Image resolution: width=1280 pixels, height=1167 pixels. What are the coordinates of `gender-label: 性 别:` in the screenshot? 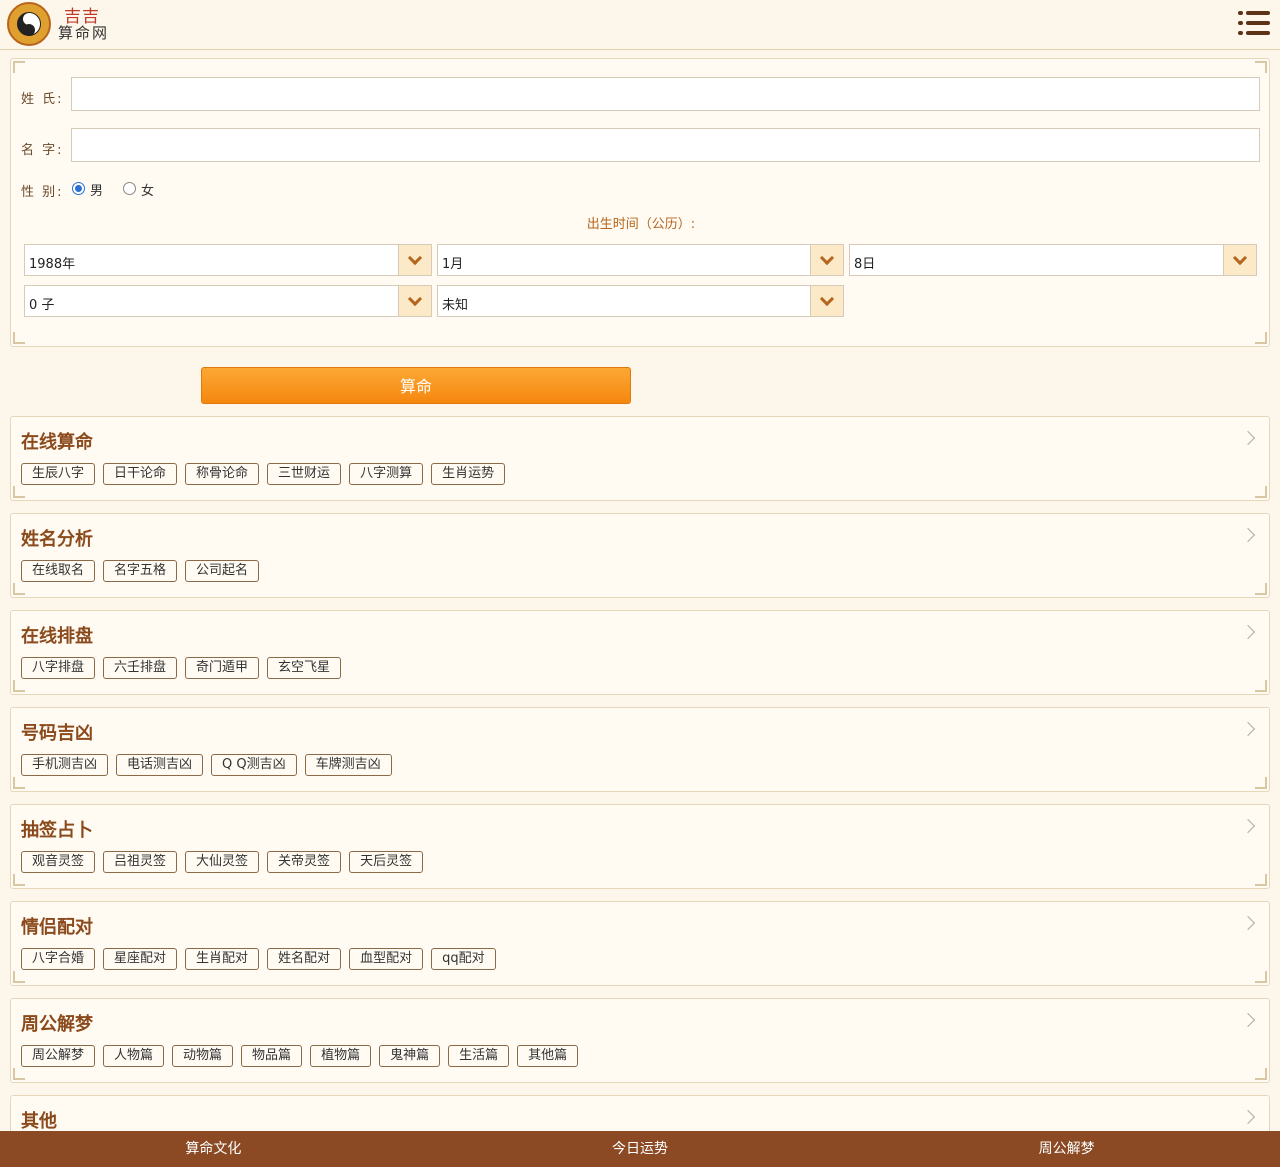 It's located at (42, 192).